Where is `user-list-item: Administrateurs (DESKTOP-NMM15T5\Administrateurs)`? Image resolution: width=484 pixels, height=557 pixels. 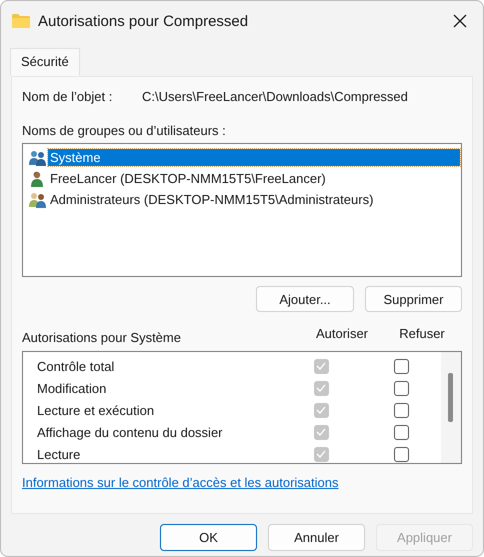
user-list-item: Administrateurs (DESKTOP-NMM15T5\Administrateurs) is located at coordinates (212, 199).